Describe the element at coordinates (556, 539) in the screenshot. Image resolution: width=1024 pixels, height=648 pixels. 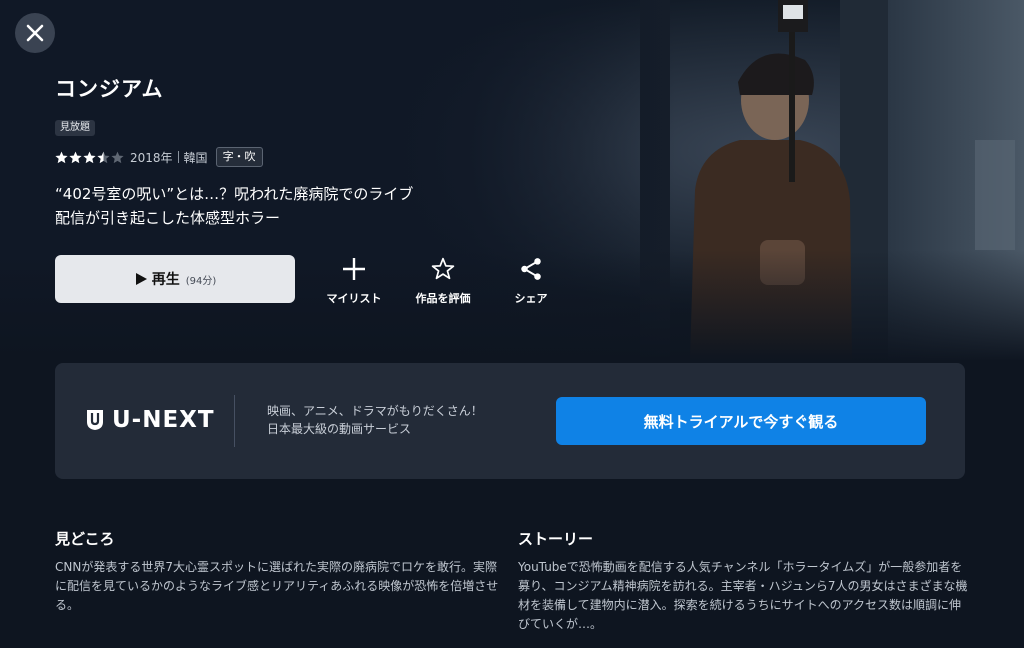
I see `story-title: ストーリー` at that location.